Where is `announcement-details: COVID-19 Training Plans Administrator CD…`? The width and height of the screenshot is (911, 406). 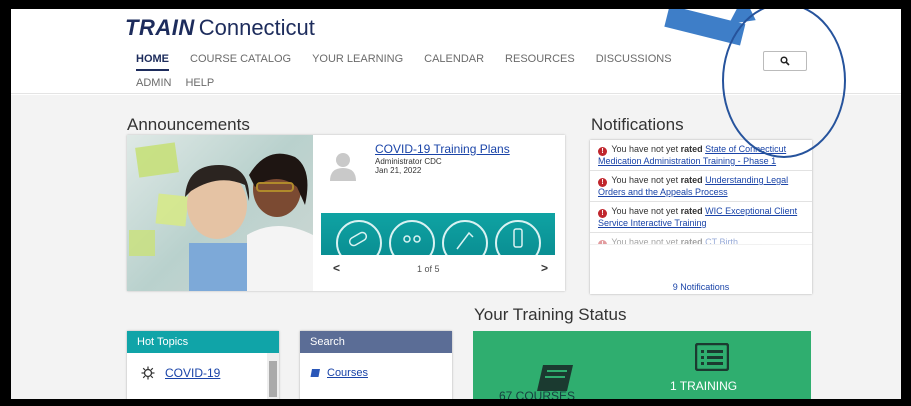
announcement-details: COVID-19 Training Plans Administrator CD… is located at coordinates (439, 213).